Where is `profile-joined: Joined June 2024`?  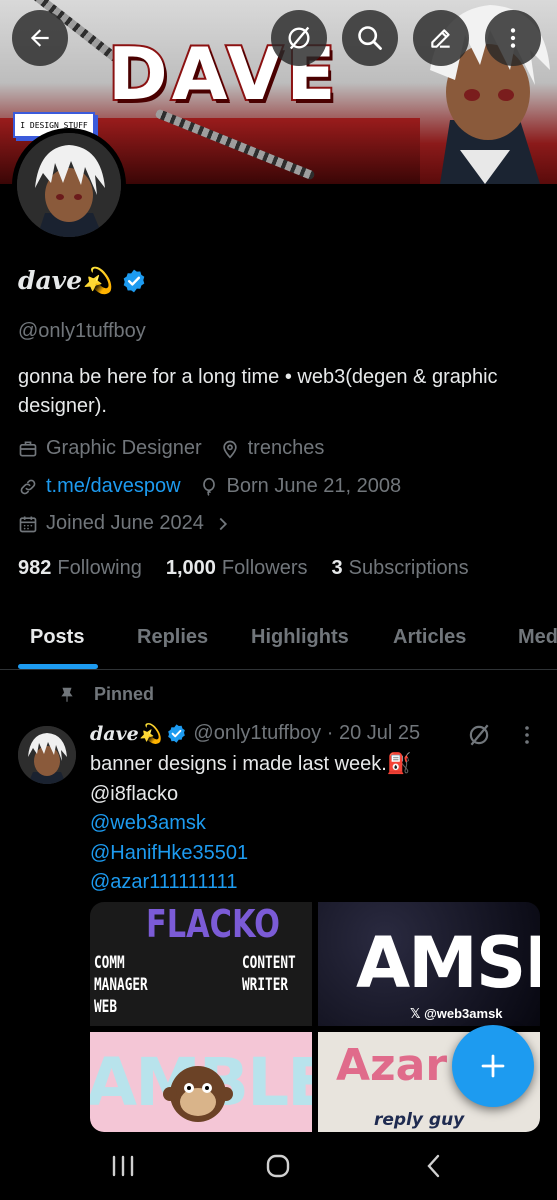 profile-joined: Joined June 2024 is located at coordinates (125, 523).